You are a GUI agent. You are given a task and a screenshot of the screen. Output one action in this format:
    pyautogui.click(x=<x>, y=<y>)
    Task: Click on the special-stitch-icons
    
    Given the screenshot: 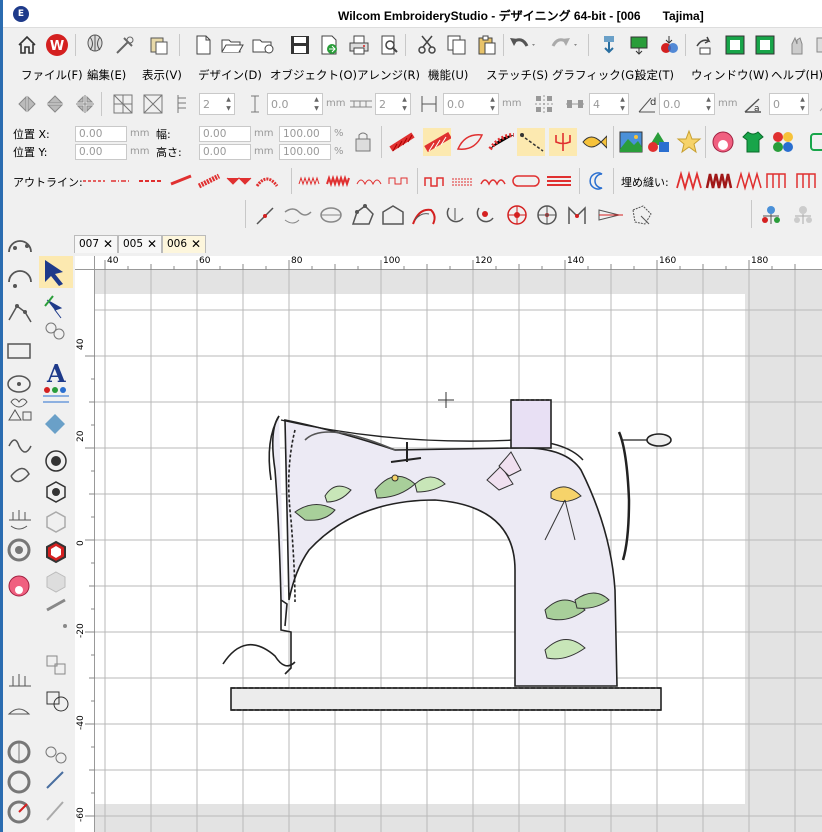 What is the action you would take?
    pyautogui.click(x=501, y=181)
    